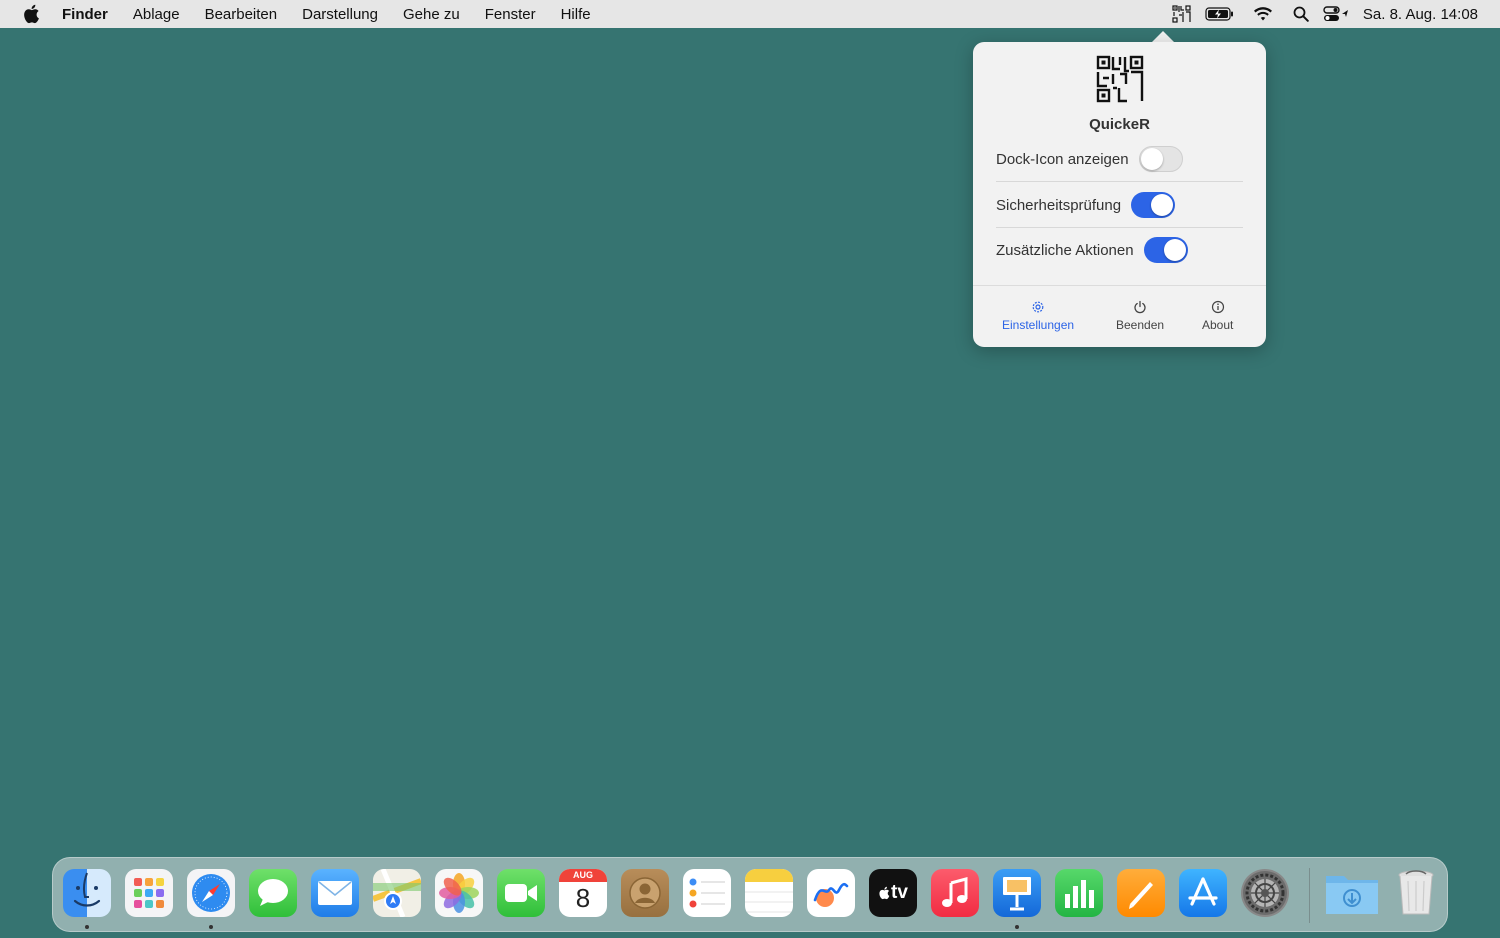 Image resolution: width=1500 pixels, height=938 pixels. Describe the element at coordinates (1420, 14) in the screenshot. I see `menubar-clock: Sa. 8. Aug. 14:08` at that location.